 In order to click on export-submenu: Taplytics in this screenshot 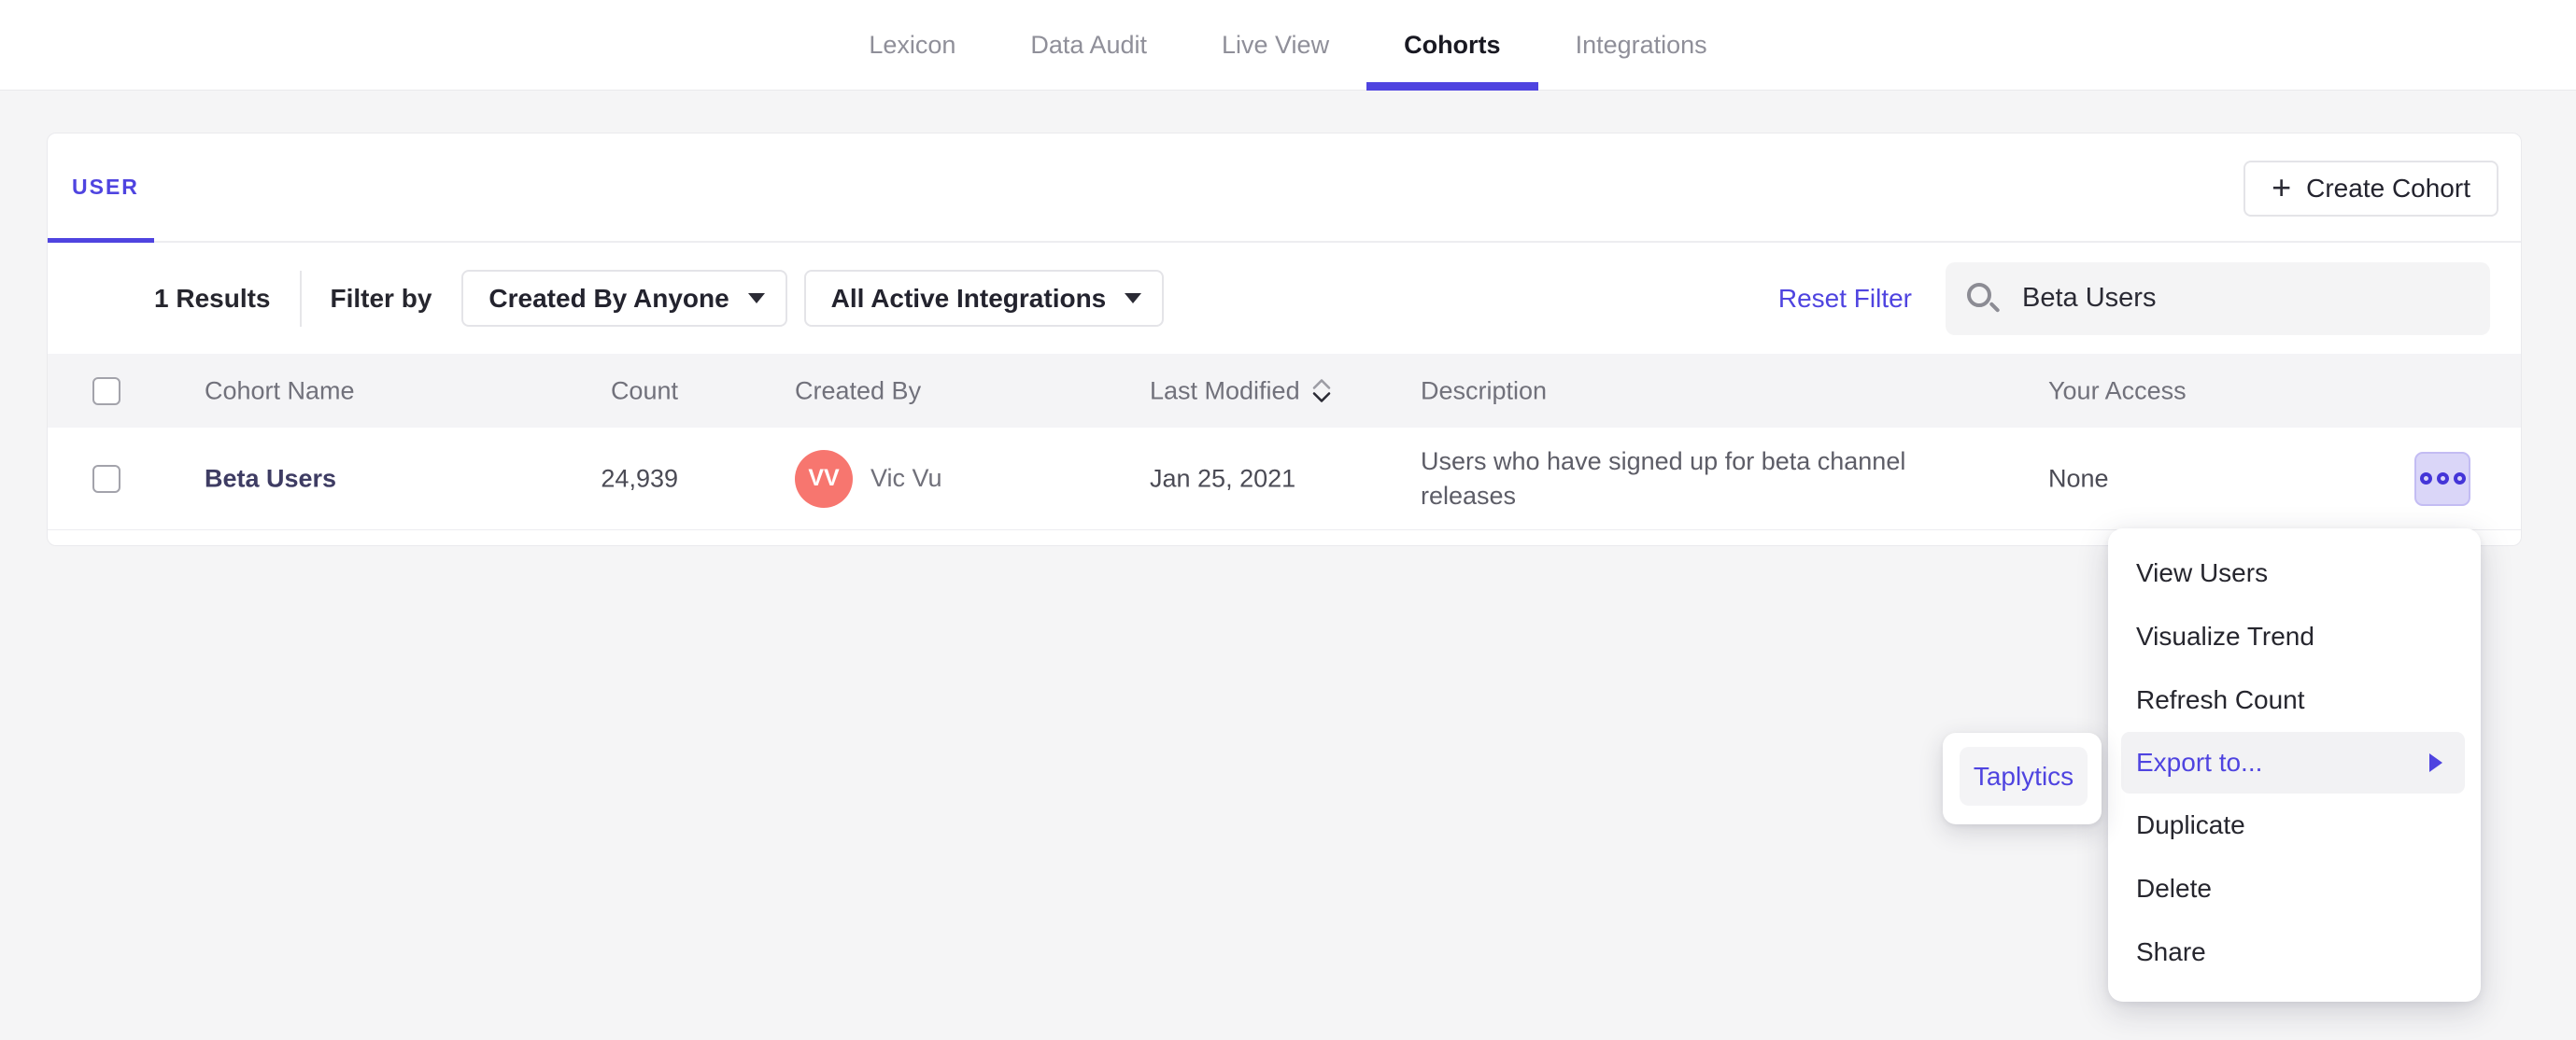, I will do `click(2022, 778)`.